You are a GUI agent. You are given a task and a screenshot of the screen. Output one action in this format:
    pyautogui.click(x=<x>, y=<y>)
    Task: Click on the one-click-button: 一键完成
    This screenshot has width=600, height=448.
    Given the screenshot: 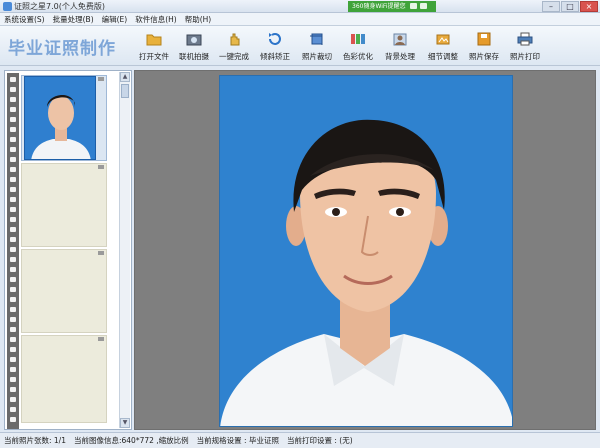 What is the action you would take?
    pyautogui.click(x=234, y=48)
    